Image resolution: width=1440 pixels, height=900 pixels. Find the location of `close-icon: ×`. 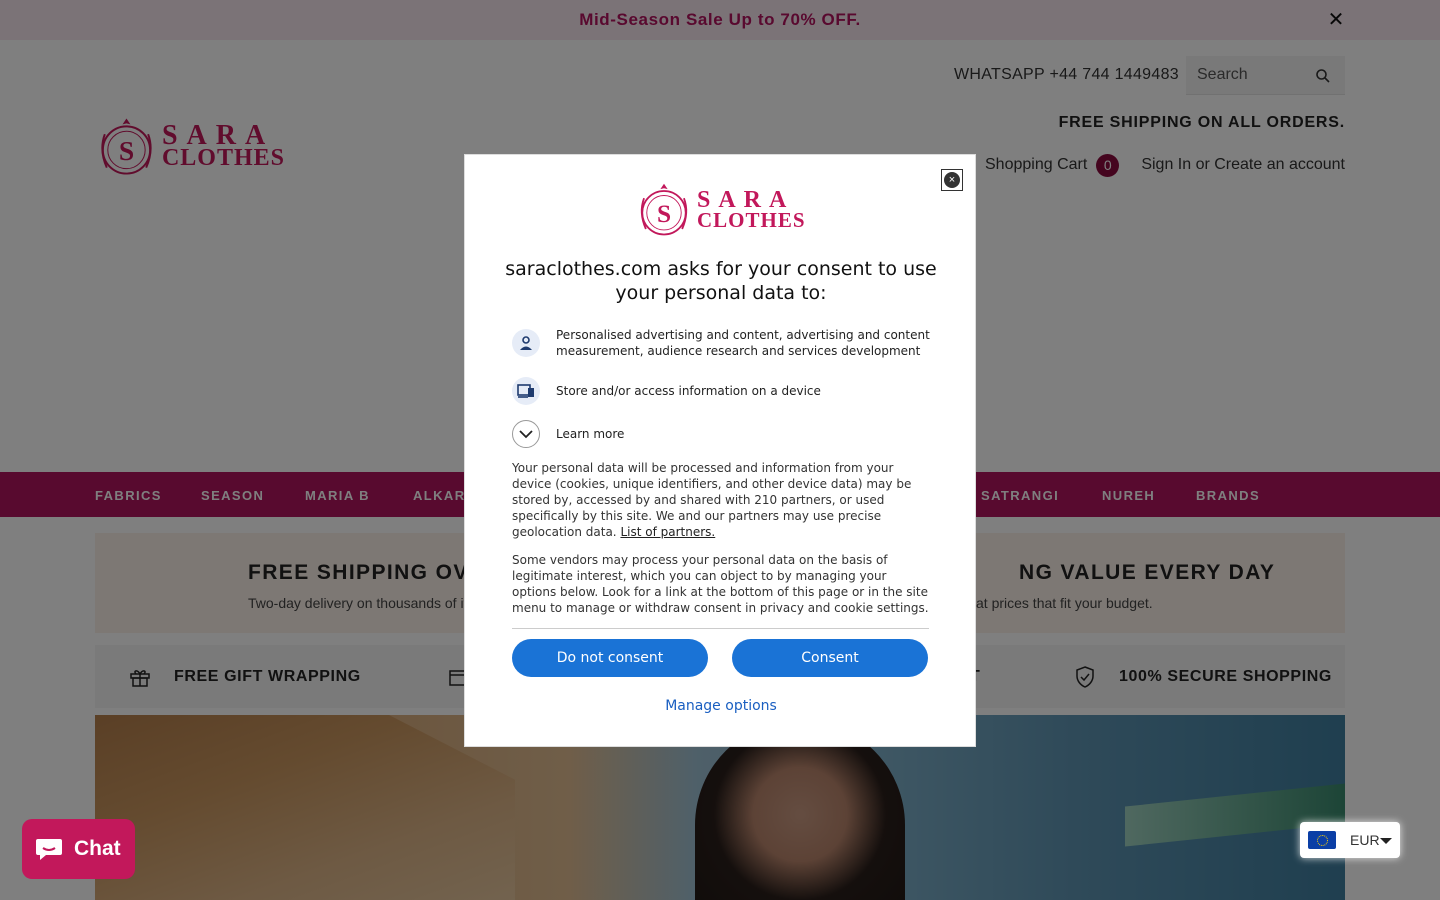

close-icon: × is located at coordinates (952, 180).